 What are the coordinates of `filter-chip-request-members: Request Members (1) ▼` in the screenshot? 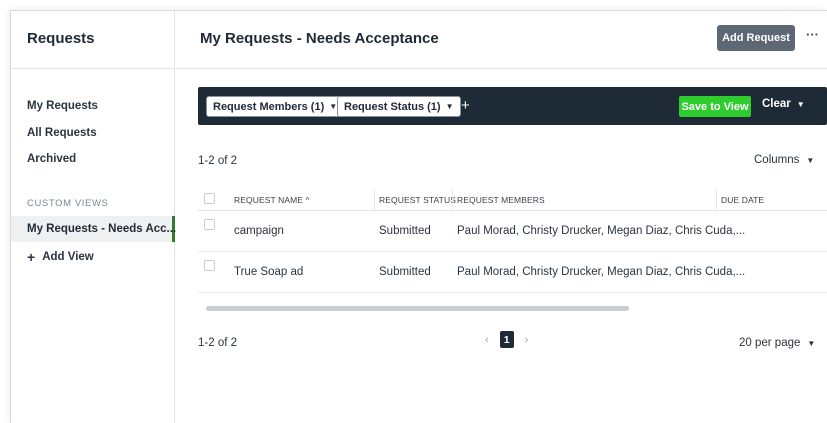 It's located at (275, 106).